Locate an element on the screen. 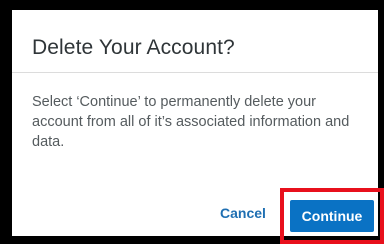 The height and width of the screenshot is (244, 384). cancel-button: Cancel is located at coordinates (243, 213).